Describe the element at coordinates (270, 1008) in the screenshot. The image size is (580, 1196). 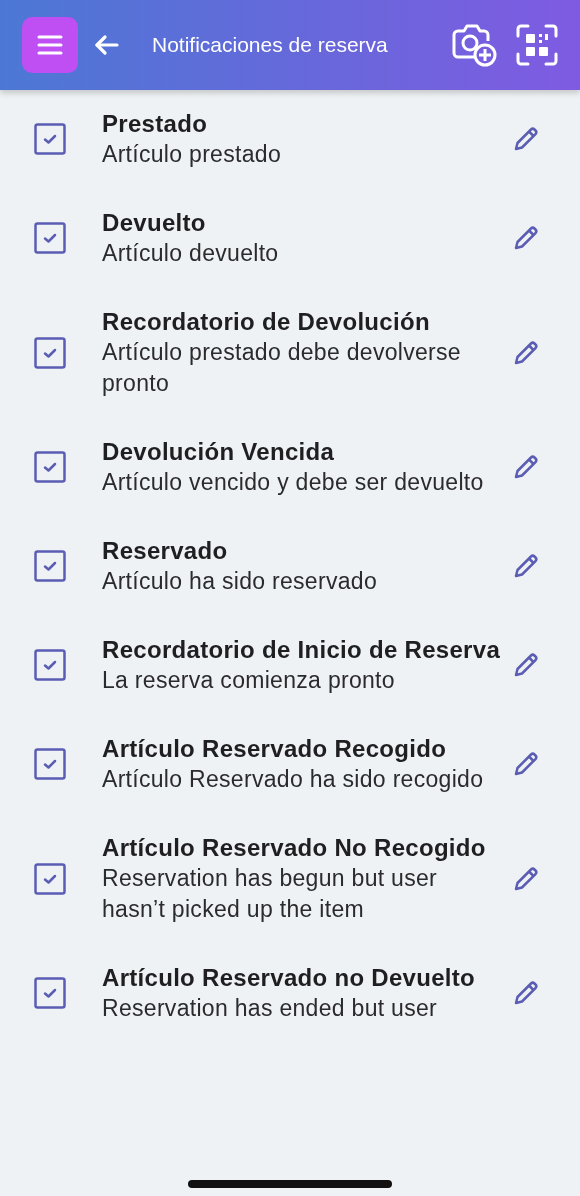
I see `notification-description: Reservation has ended but user` at that location.